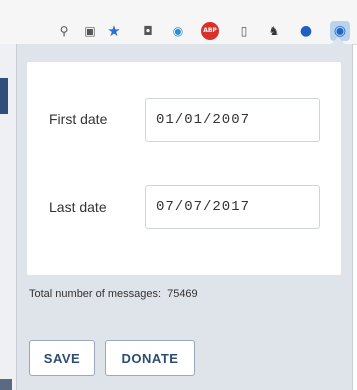  Describe the element at coordinates (182, 294) in the screenshot. I see `message-count-value: 75469` at that location.